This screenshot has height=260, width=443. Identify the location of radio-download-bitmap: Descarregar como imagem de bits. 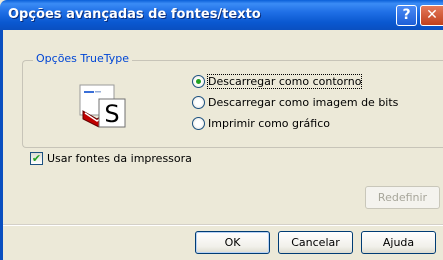
(295, 102).